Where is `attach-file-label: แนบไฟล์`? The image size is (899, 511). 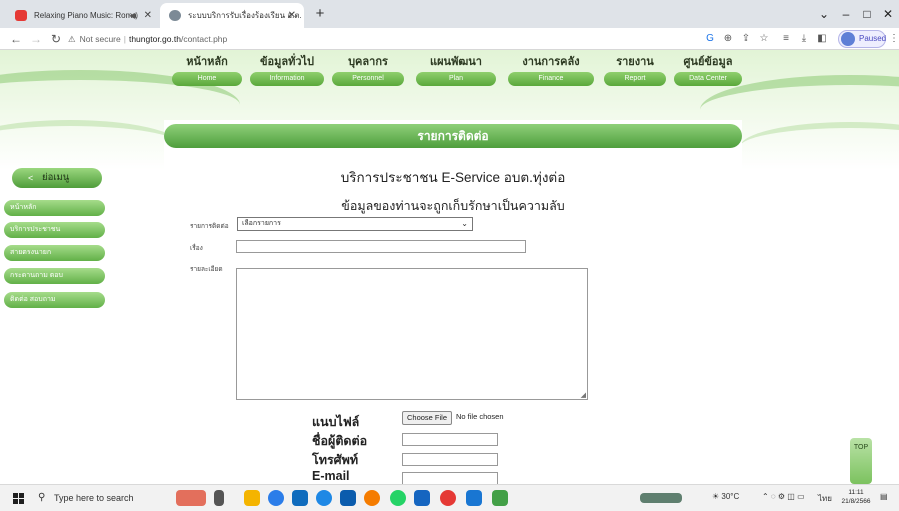
attach-file-label: แนบไฟล์ is located at coordinates (336, 422).